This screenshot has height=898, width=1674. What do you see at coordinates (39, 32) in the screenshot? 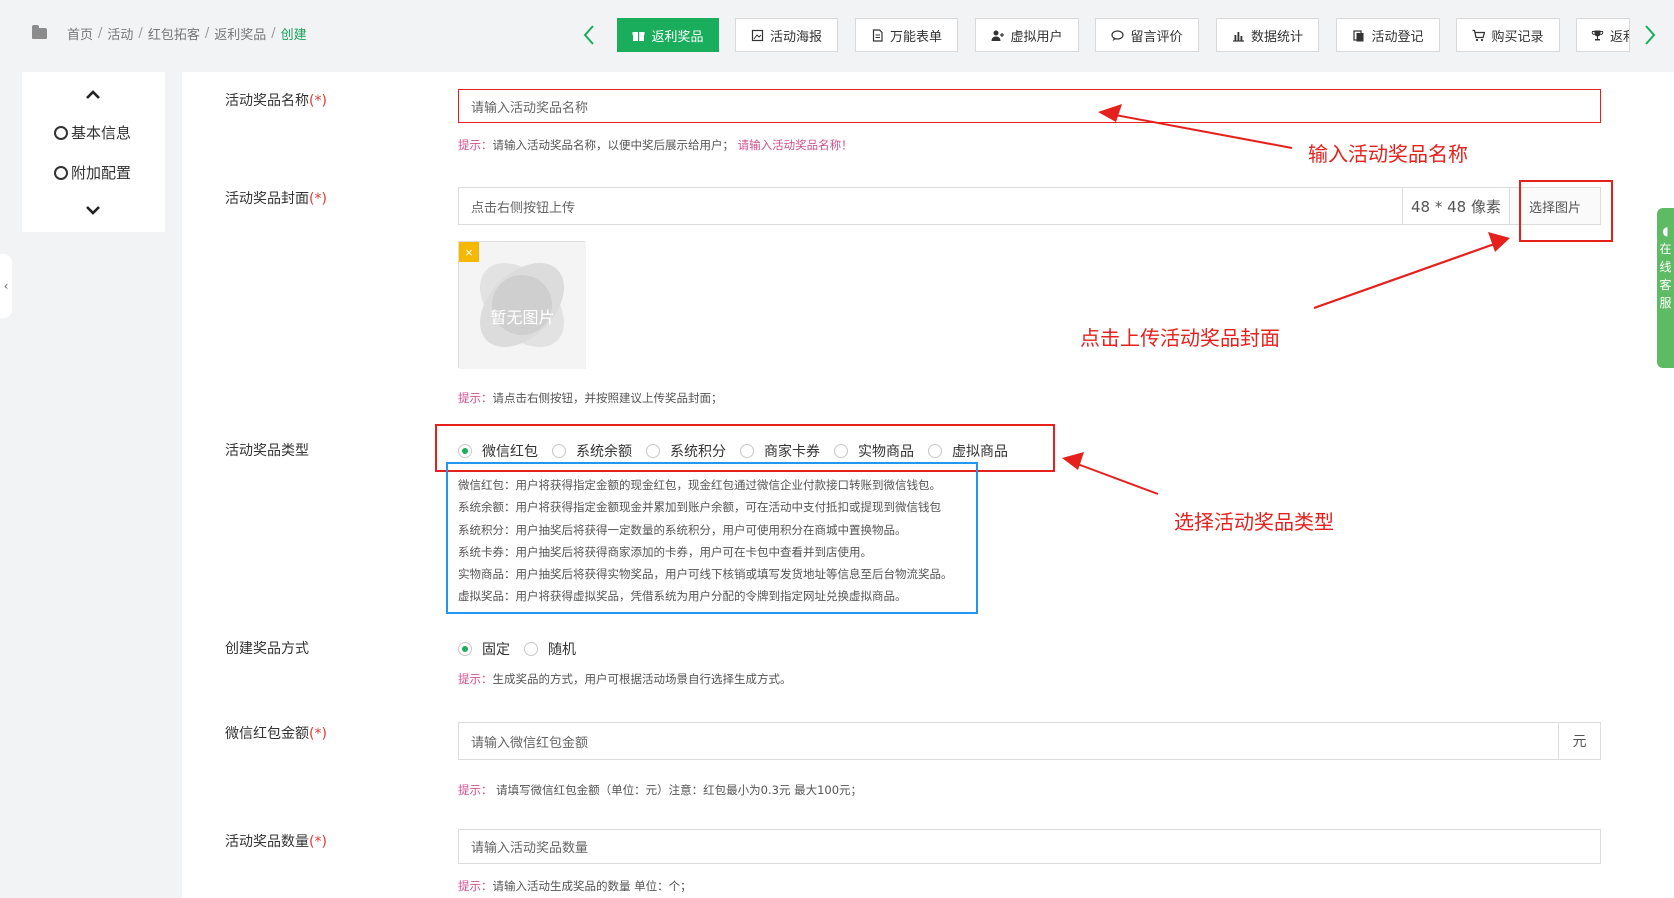
I see `folder-icon` at bounding box center [39, 32].